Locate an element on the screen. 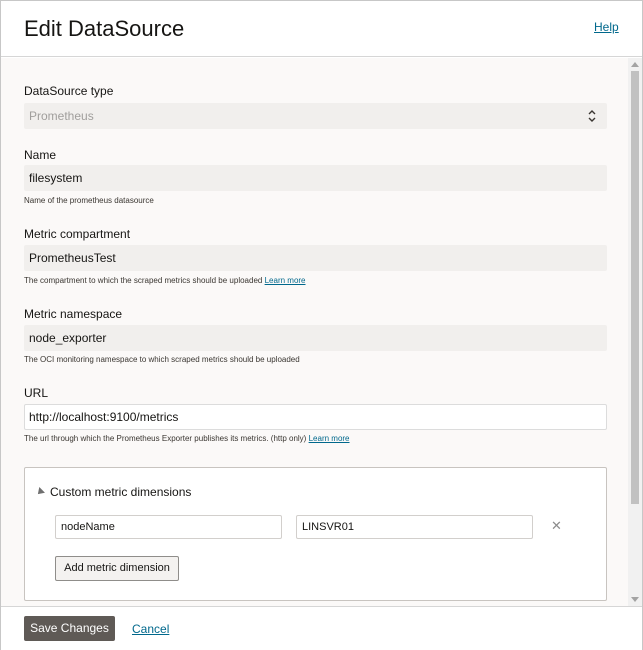  scroll-thumb is located at coordinates (635, 287).